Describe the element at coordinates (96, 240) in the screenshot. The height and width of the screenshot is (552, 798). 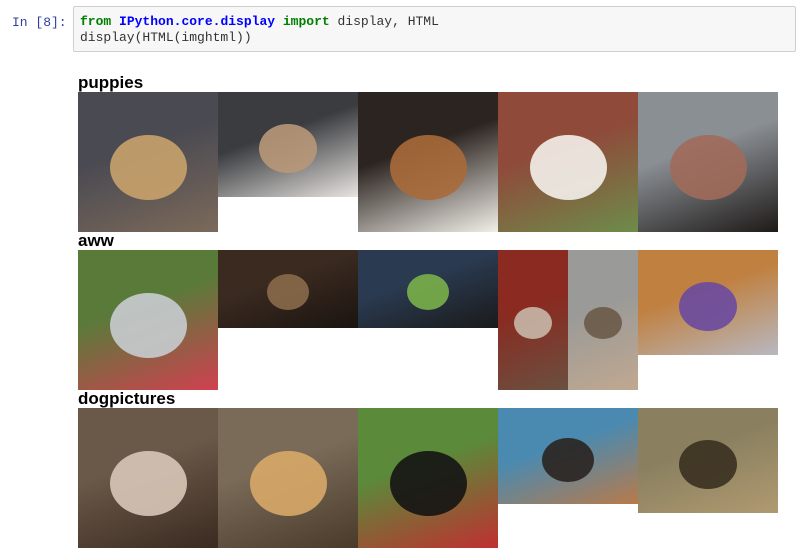
I see `section-title-aww: aww` at that location.